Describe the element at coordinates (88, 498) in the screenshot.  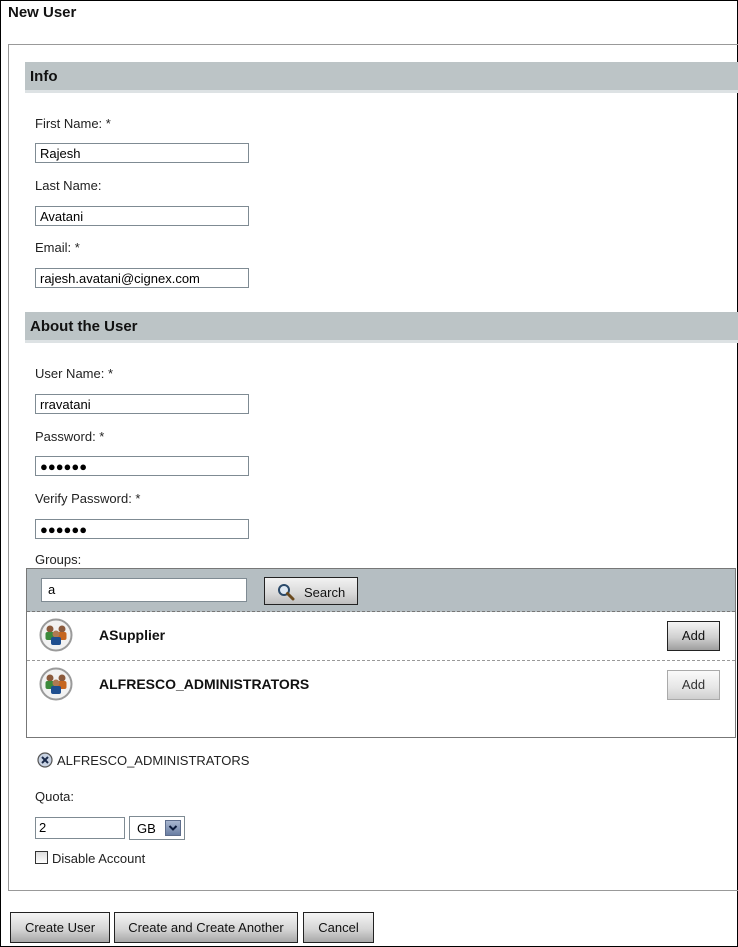
I see `verify-password-label: Verify Password: *` at that location.